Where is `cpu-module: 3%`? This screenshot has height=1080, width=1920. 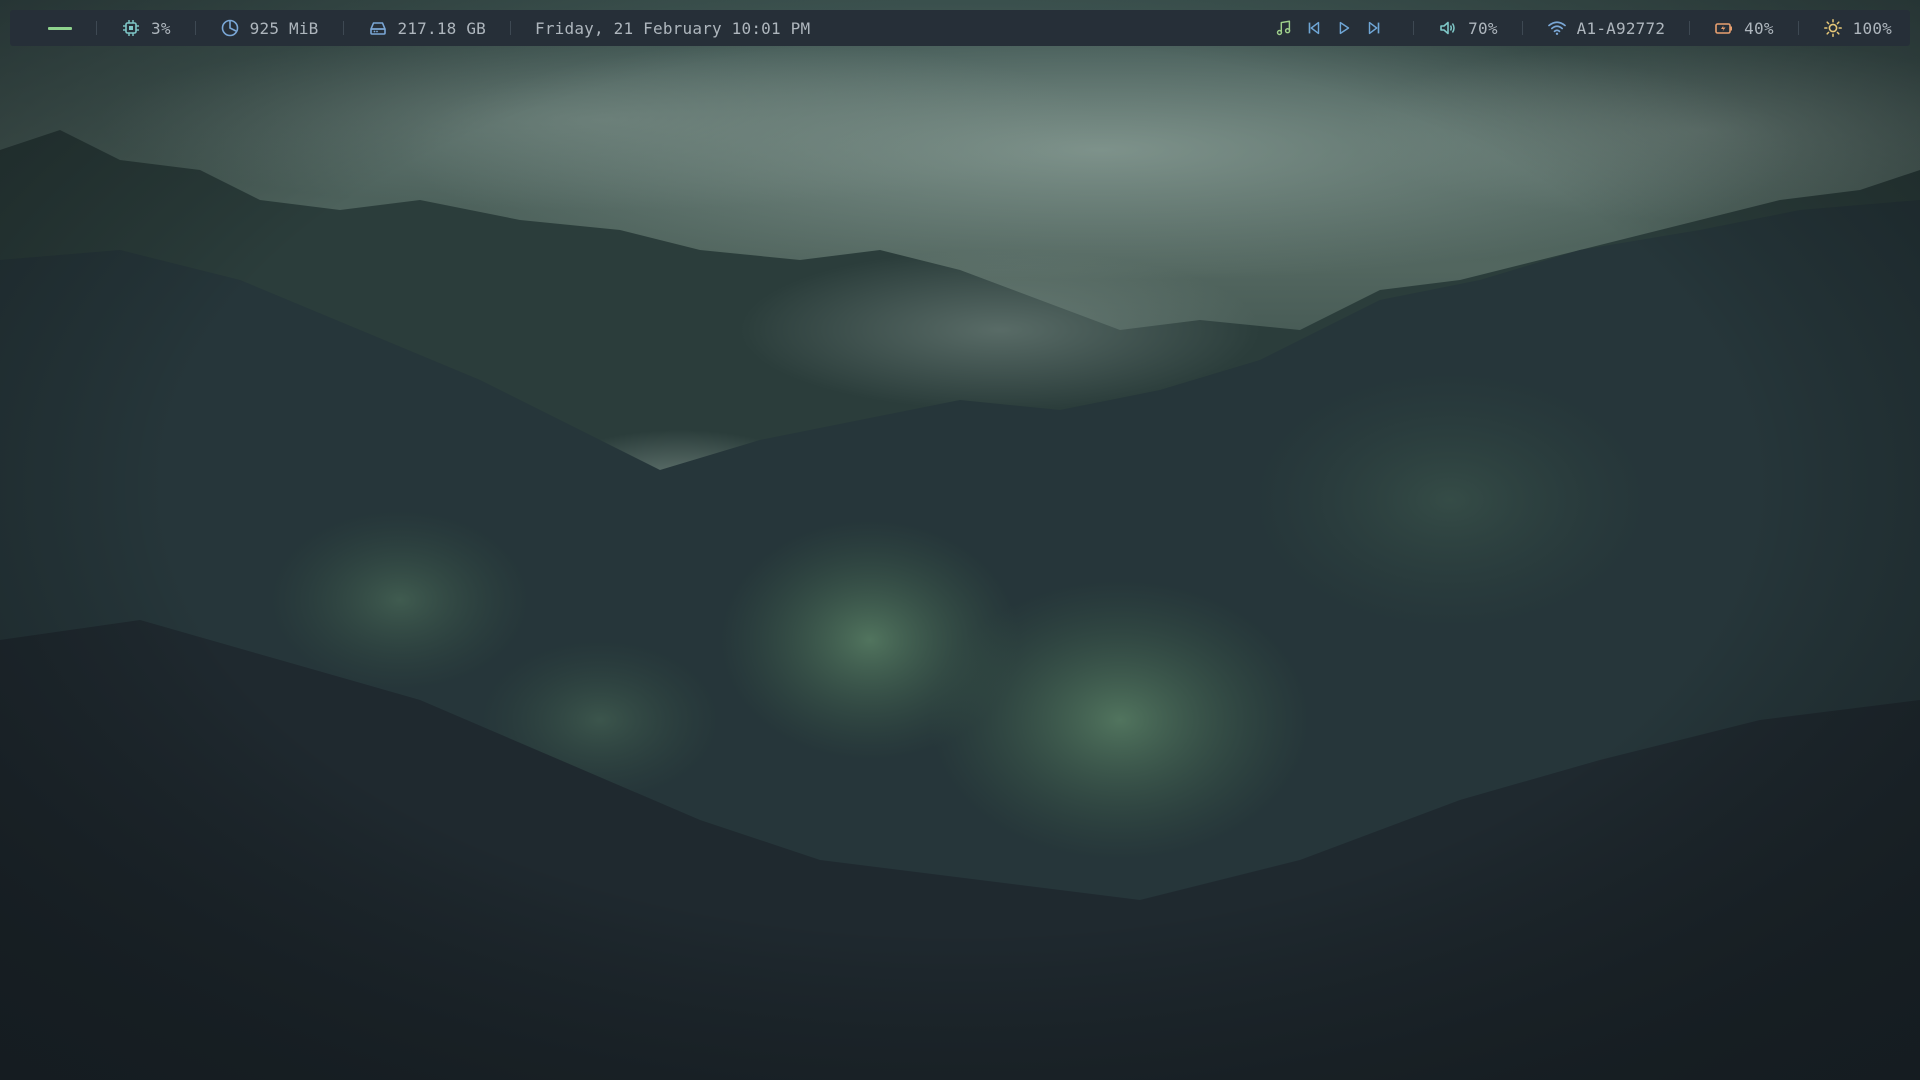
cpu-module: 3% is located at coordinates (146, 28).